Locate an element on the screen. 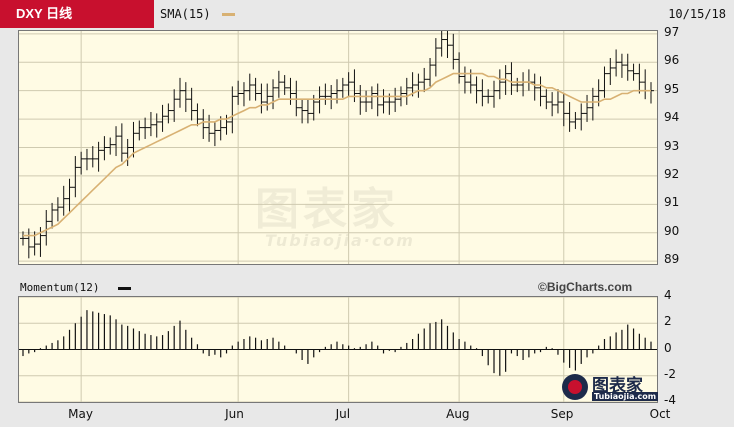 Image resolution: width=734 pixels, height=427 pixels. x-tick-label: Aug is located at coordinates (458, 414).